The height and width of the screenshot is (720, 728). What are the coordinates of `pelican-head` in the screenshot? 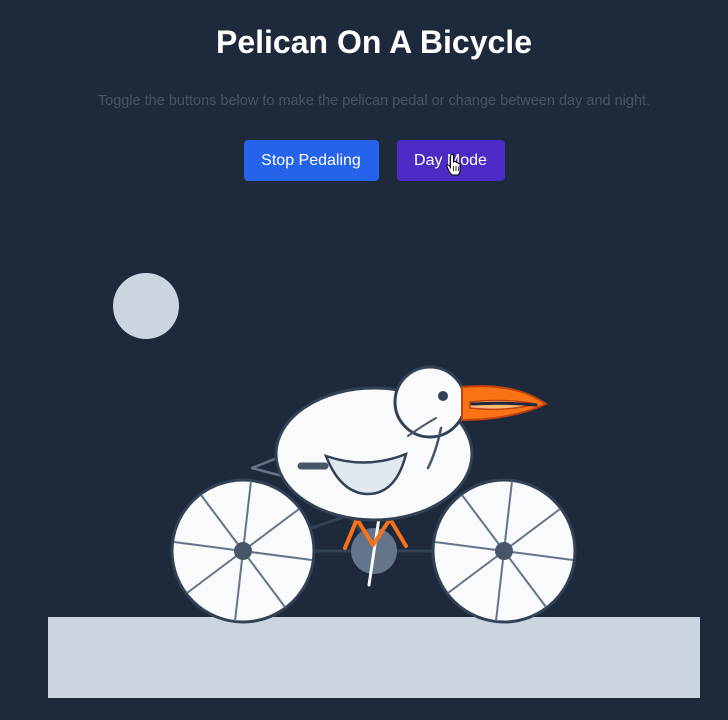 It's located at (430, 402).